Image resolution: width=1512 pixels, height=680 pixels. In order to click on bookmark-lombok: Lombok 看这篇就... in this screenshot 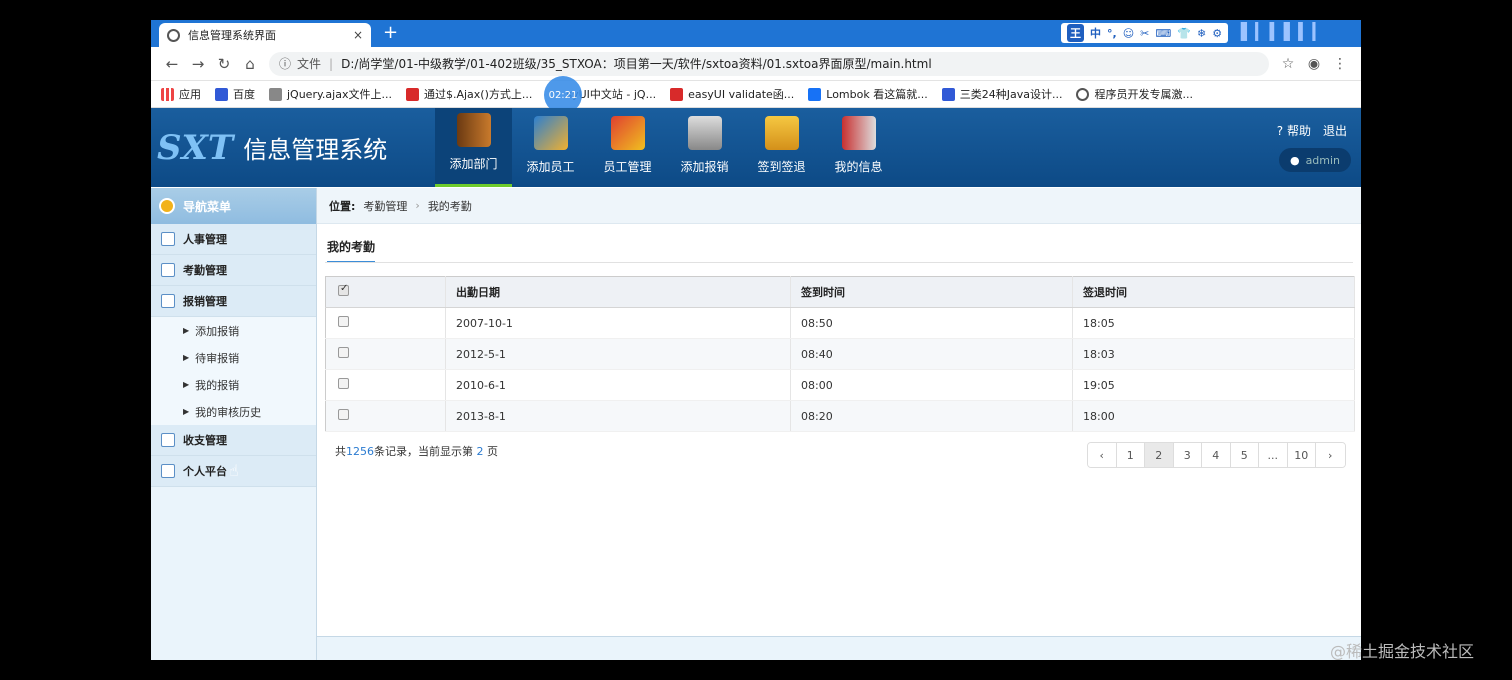, I will do `click(868, 94)`.